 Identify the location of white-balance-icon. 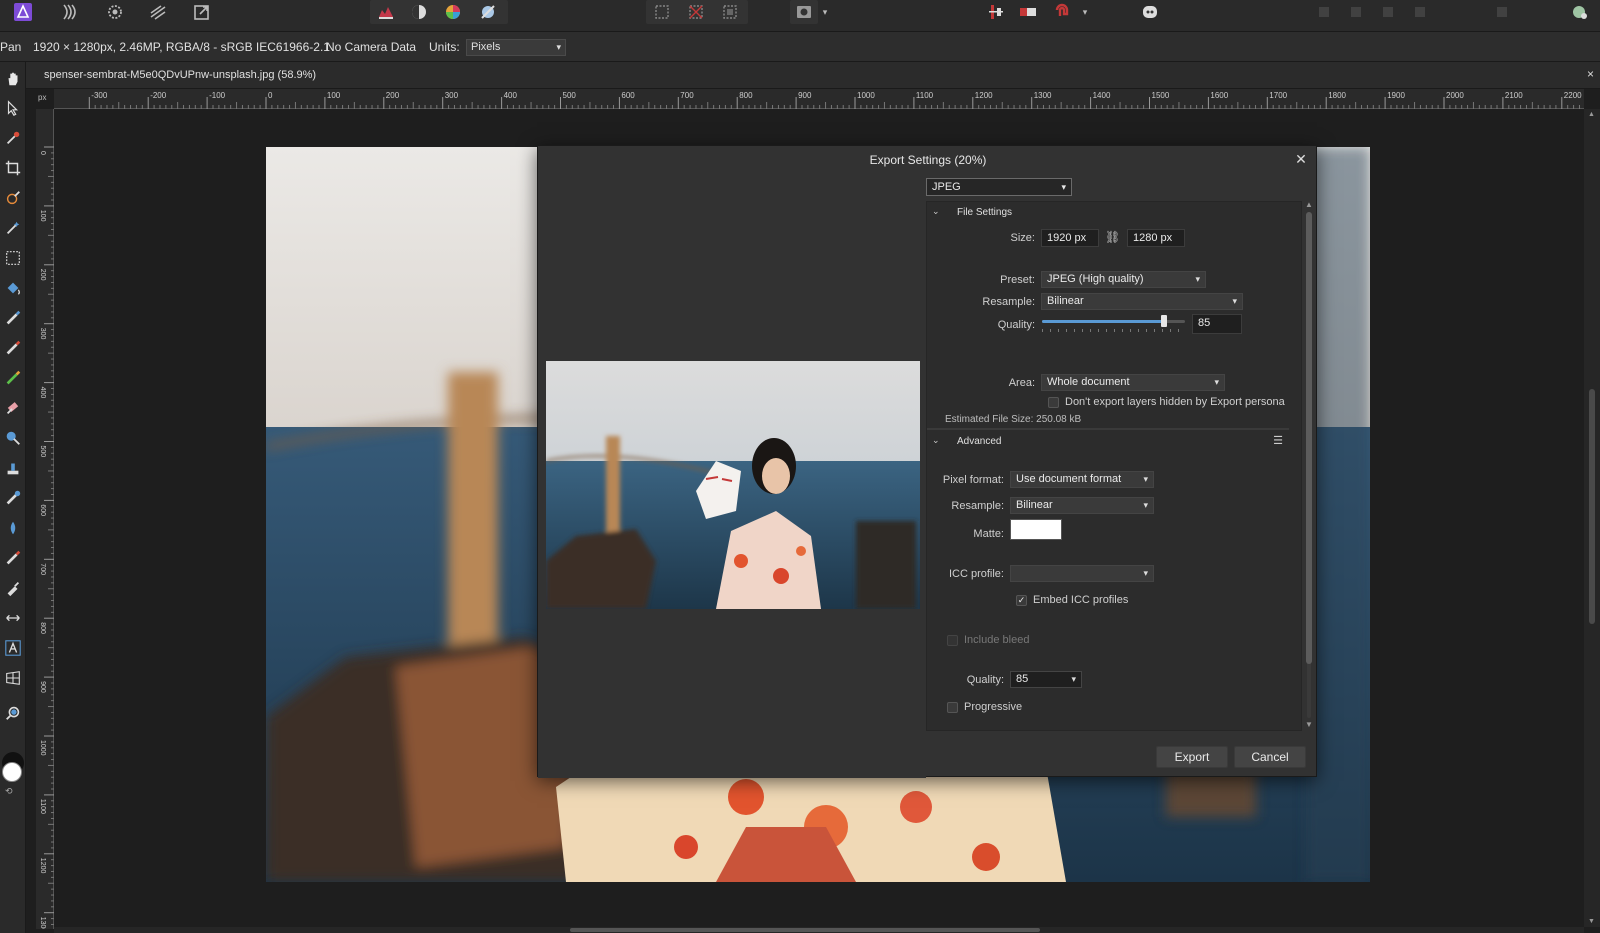
(488, 12).